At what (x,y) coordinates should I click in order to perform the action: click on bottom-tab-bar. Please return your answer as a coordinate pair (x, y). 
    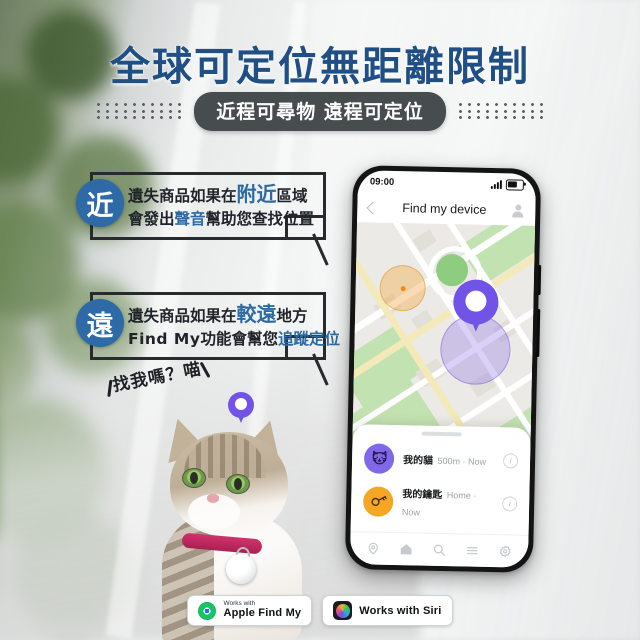
    Looking at the image, I should click on (439, 549).